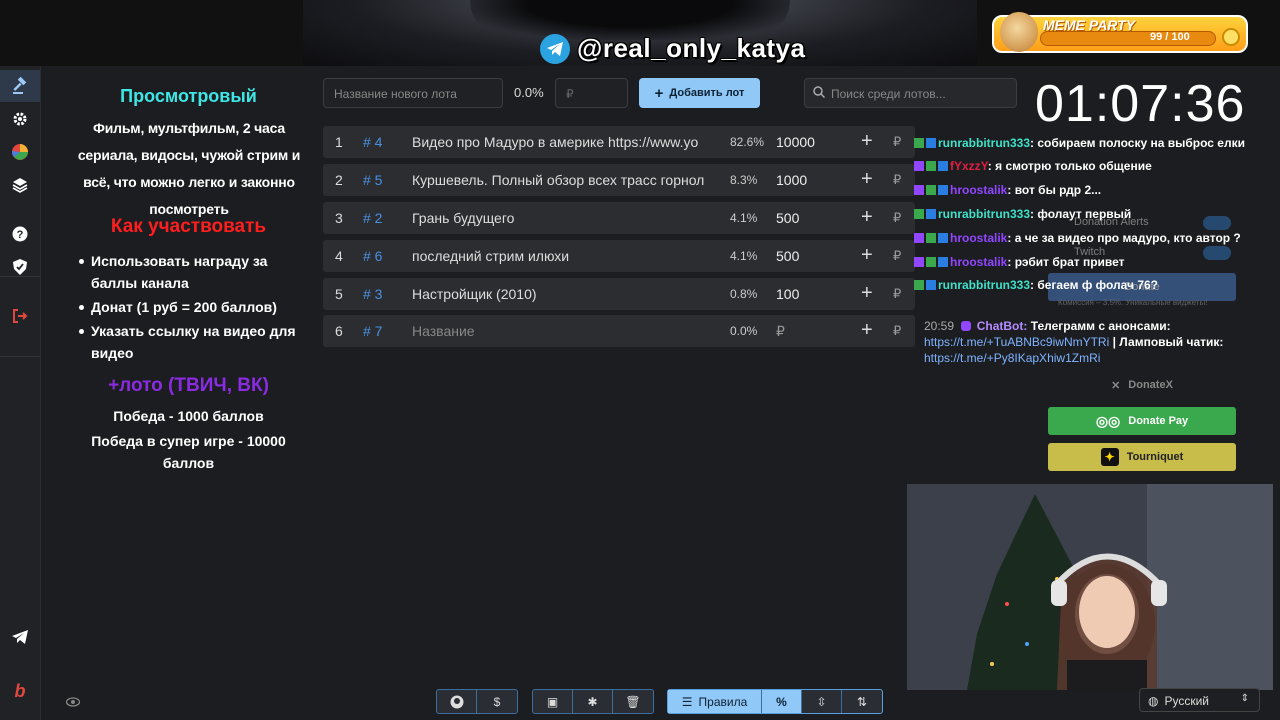 The height and width of the screenshot is (720, 1280). I want to click on lot-rank: 5, so click(339, 294).